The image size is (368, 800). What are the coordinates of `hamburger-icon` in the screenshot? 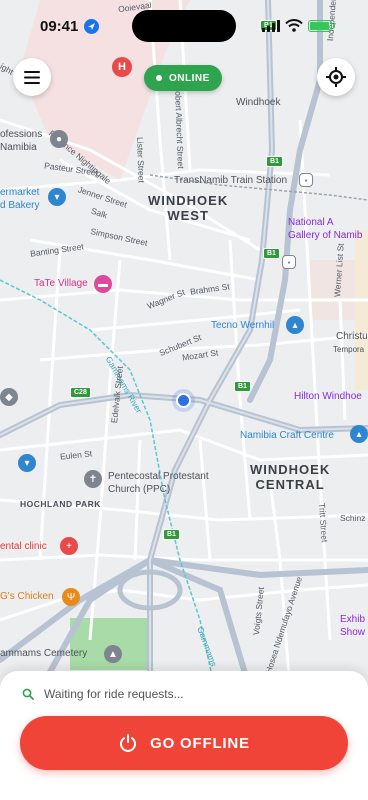 It's located at (32, 77).